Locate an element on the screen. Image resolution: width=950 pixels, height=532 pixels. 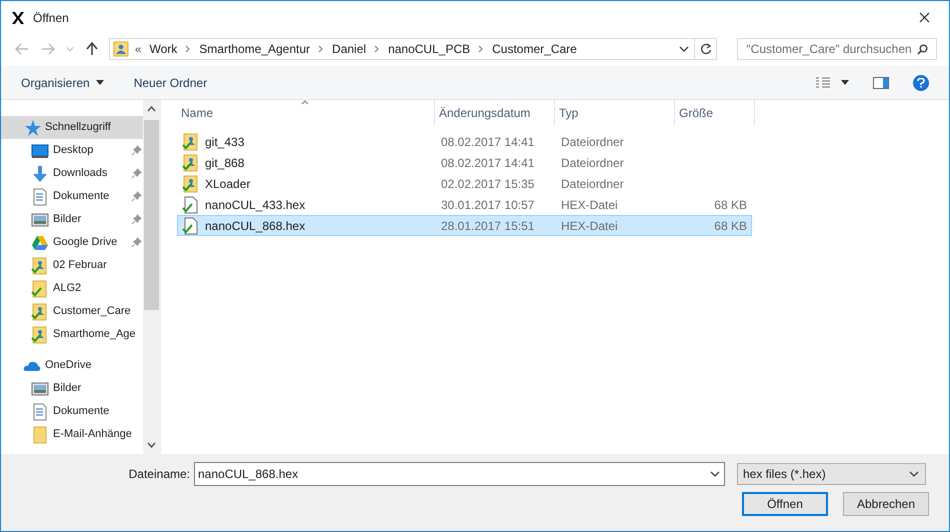
file-name: nanoCUL_868.hex is located at coordinates (255, 226).